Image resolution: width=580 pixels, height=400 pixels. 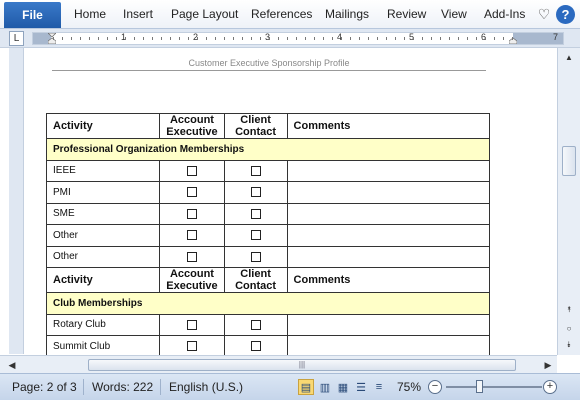 I want to click on word-count: Words: 222, so click(x=122, y=387).